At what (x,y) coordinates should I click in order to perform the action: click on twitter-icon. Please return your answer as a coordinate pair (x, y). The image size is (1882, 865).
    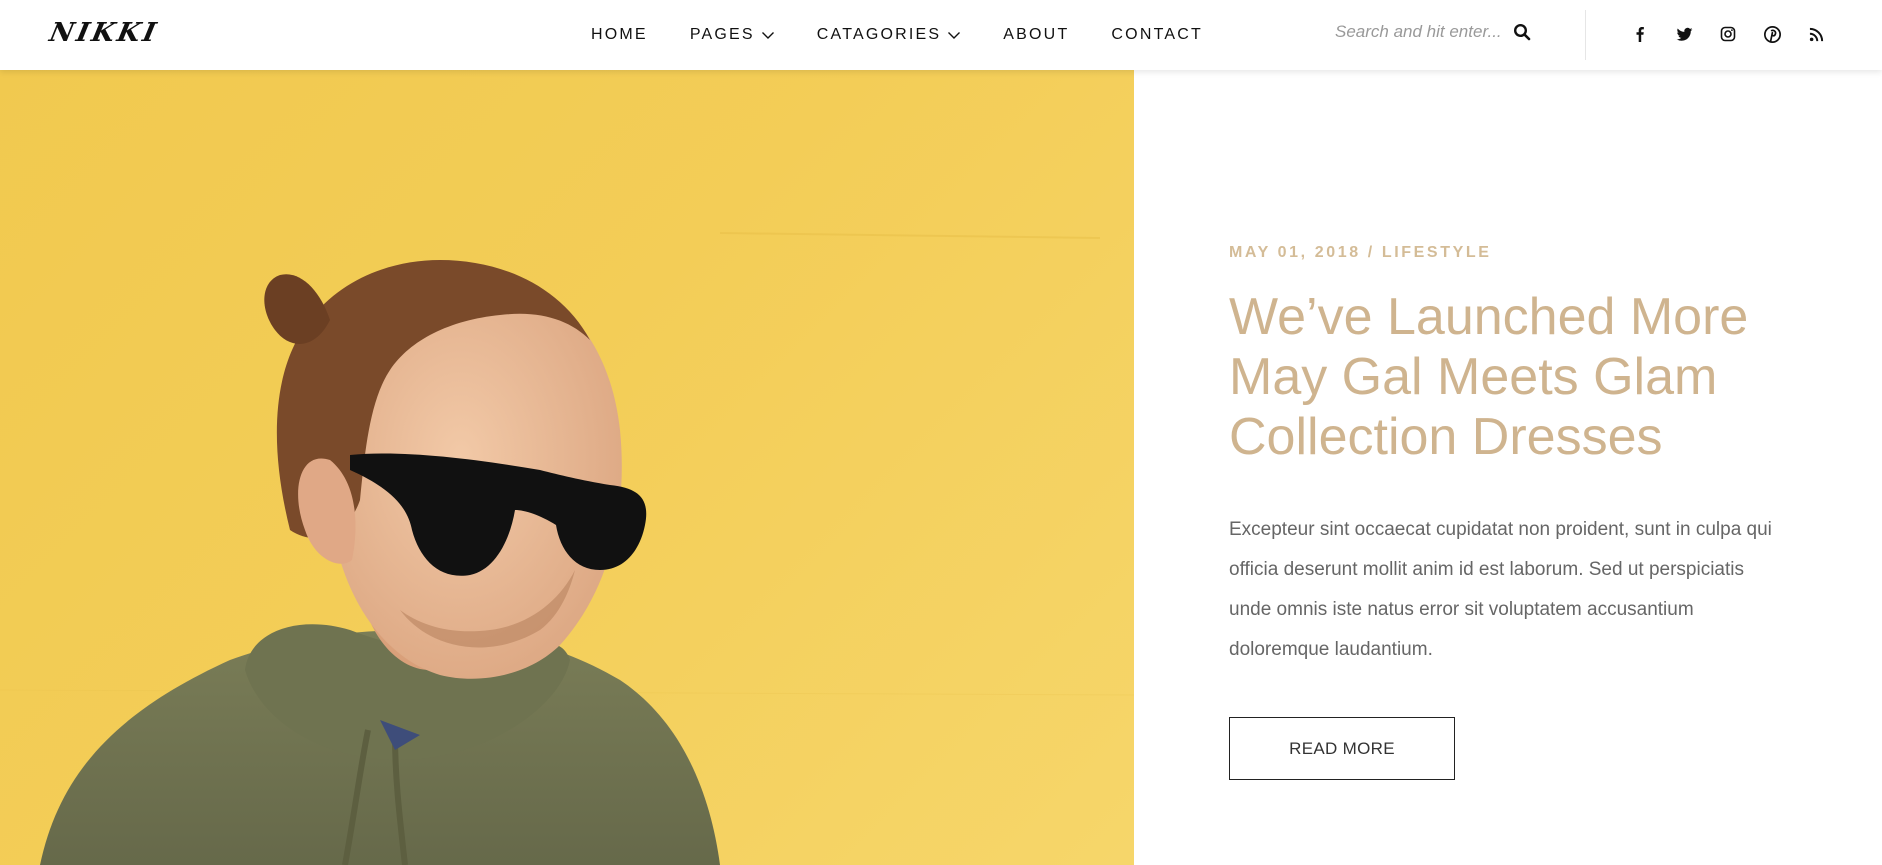
    Looking at the image, I should click on (1684, 34).